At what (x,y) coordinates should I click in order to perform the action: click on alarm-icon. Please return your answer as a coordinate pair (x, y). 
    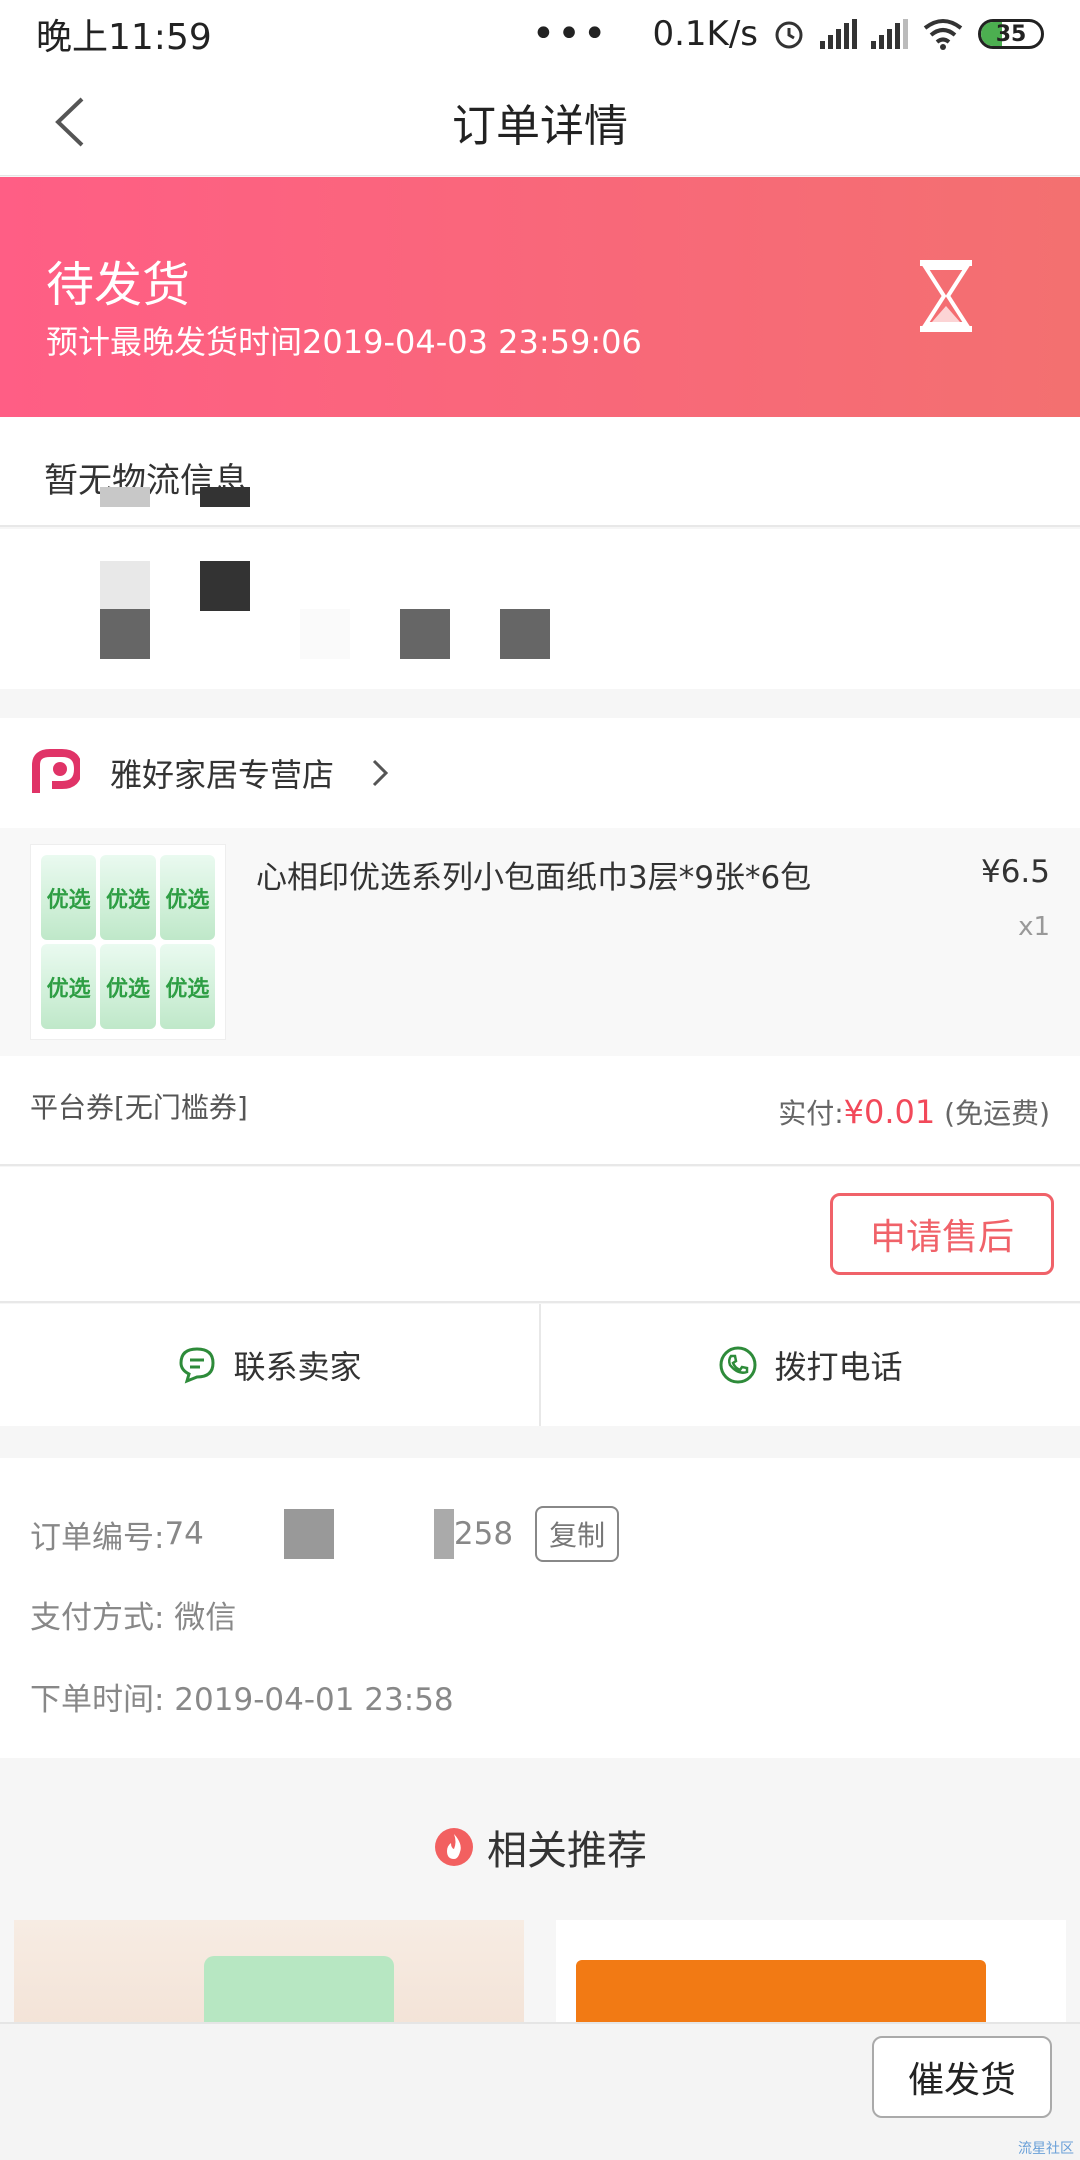
    Looking at the image, I should click on (789, 35).